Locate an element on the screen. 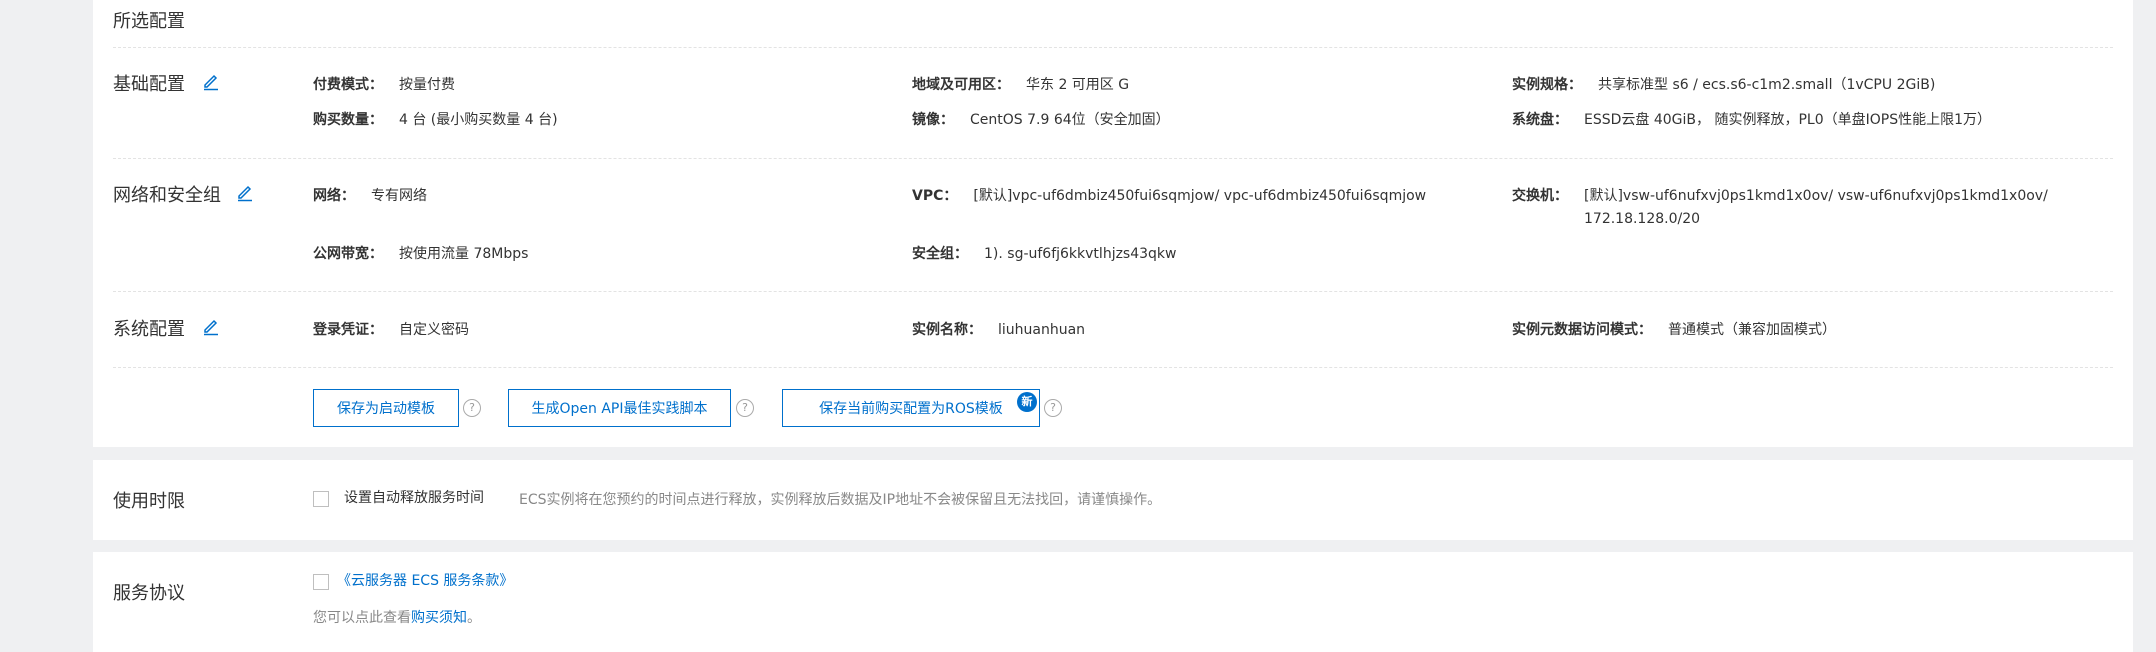 This screenshot has height=652, width=2156. save-ros-template-button: 保存当前购买配置为ROS模板 is located at coordinates (911, 408).